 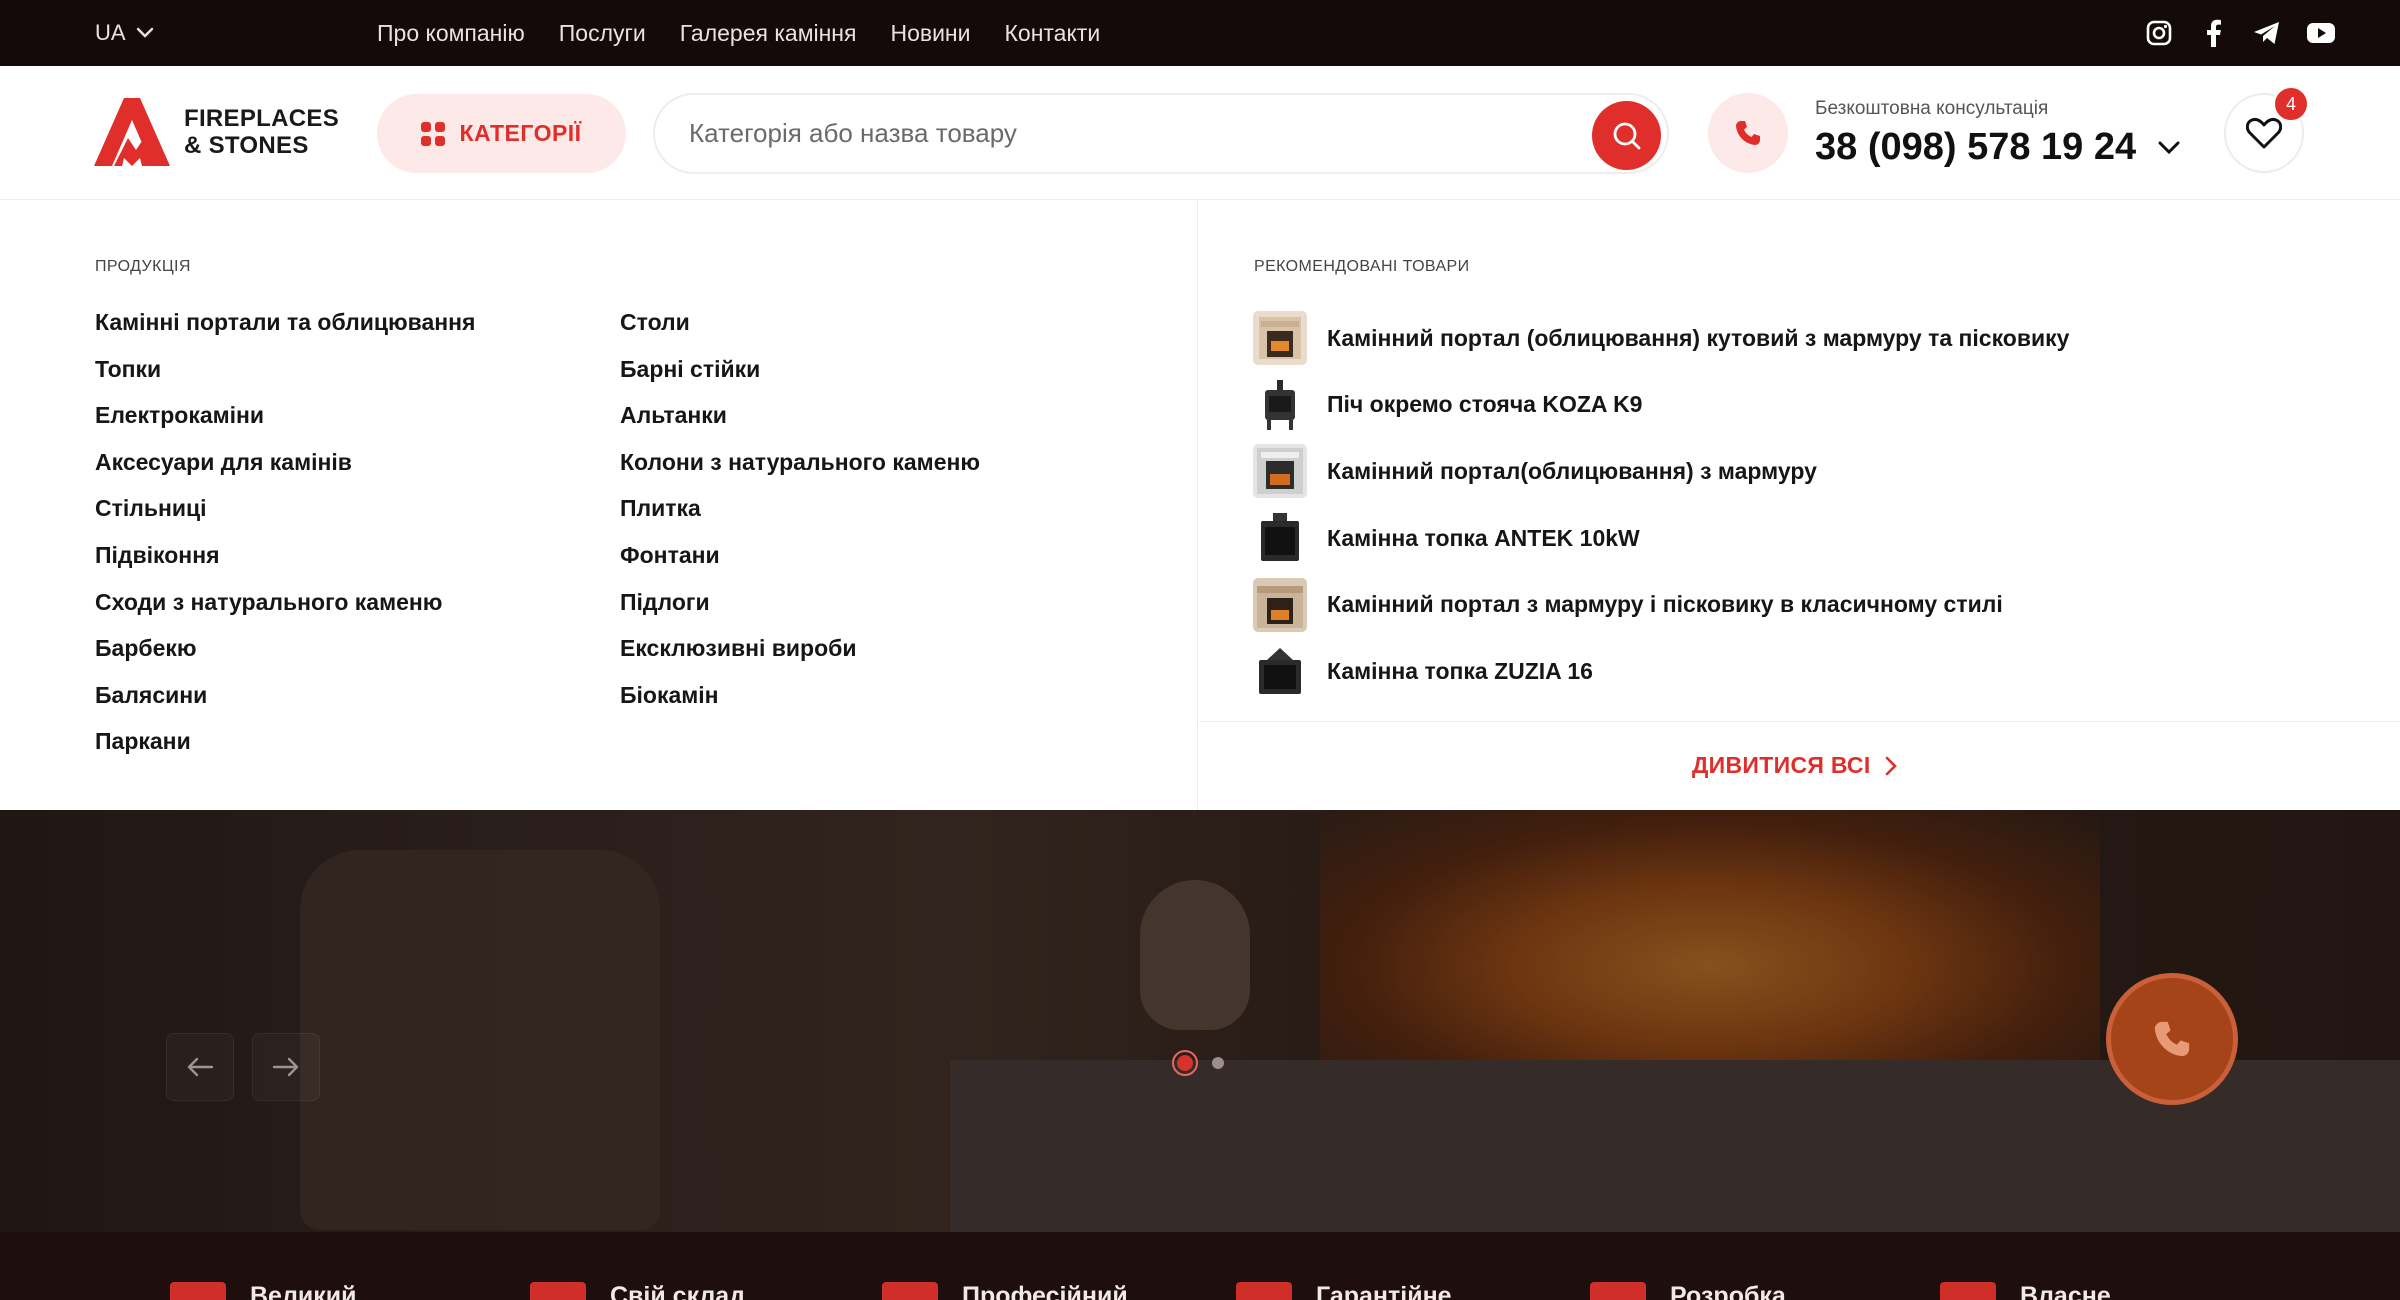 I want to click on arrow-right-icon, so click(x=285, y=1067).